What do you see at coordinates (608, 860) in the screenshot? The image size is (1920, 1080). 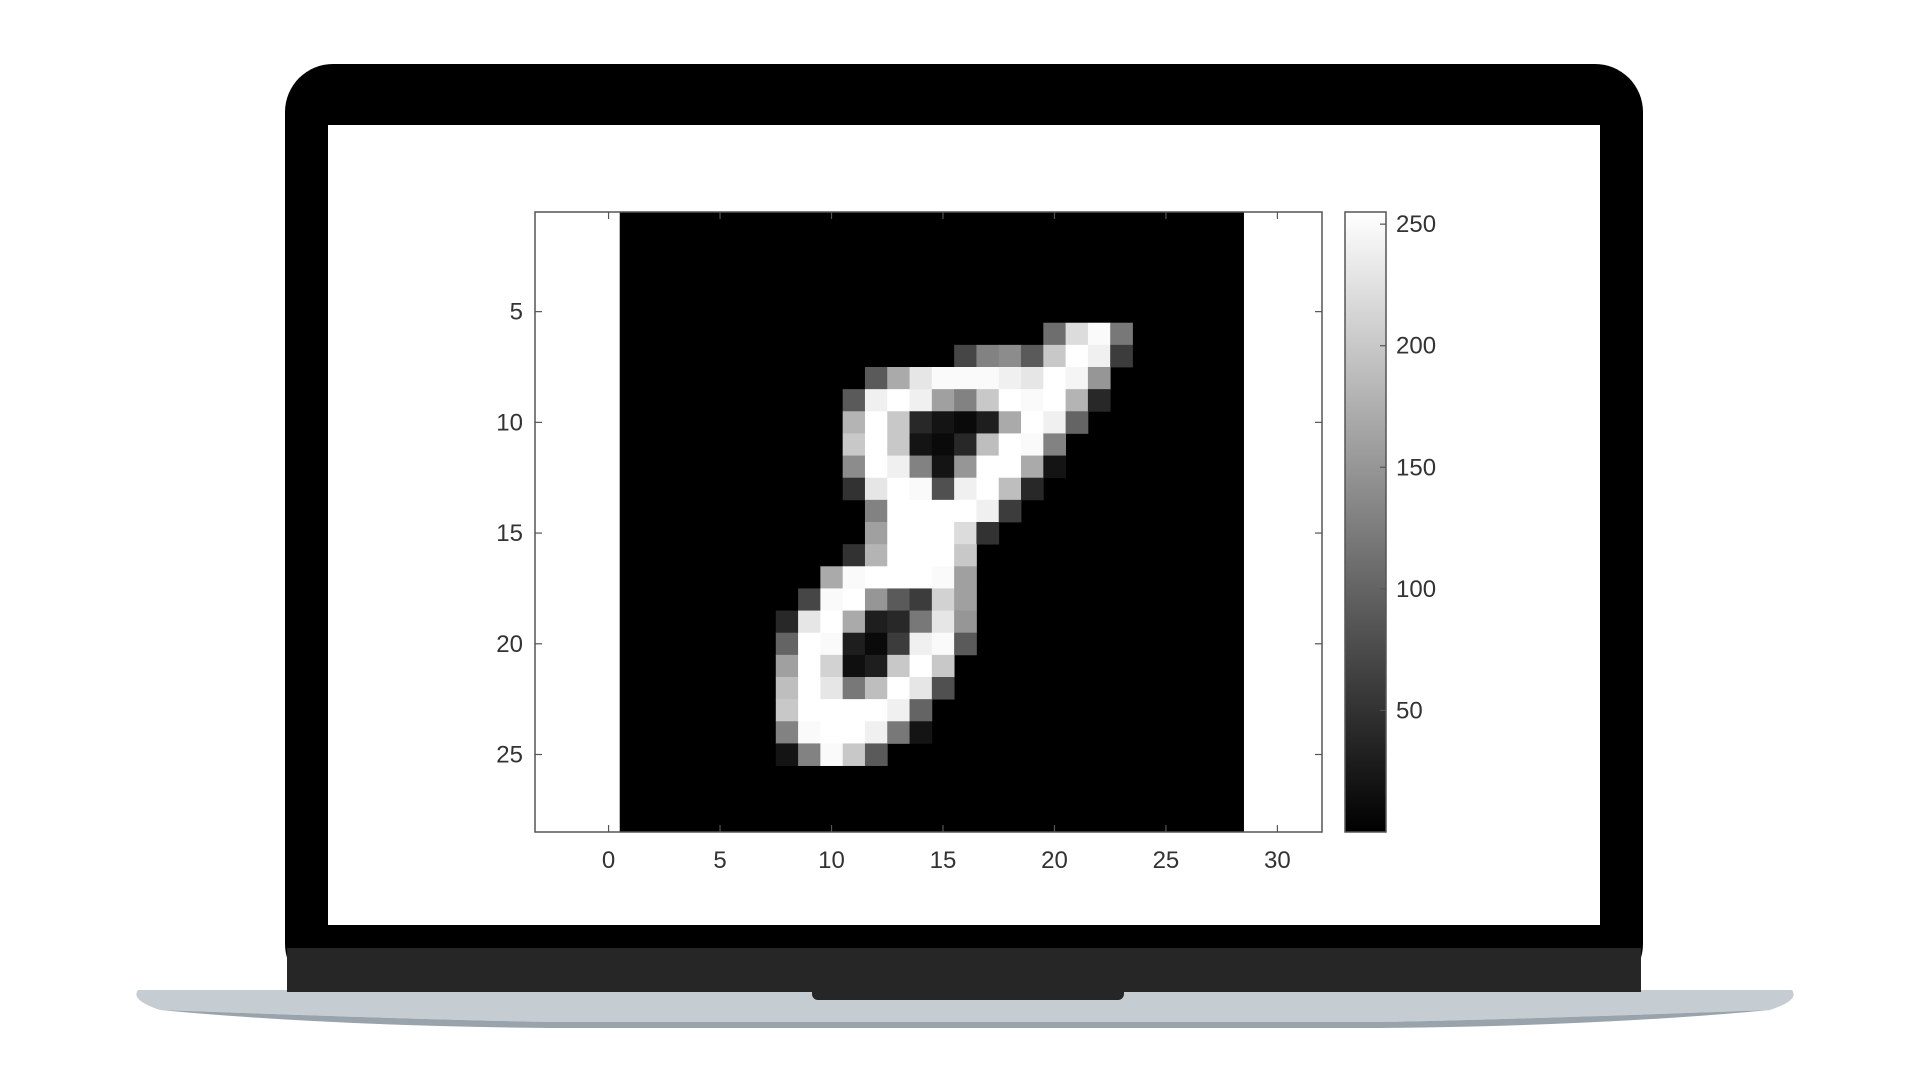 I see `x-tick-label: 0` at bounding box center [608, 860].